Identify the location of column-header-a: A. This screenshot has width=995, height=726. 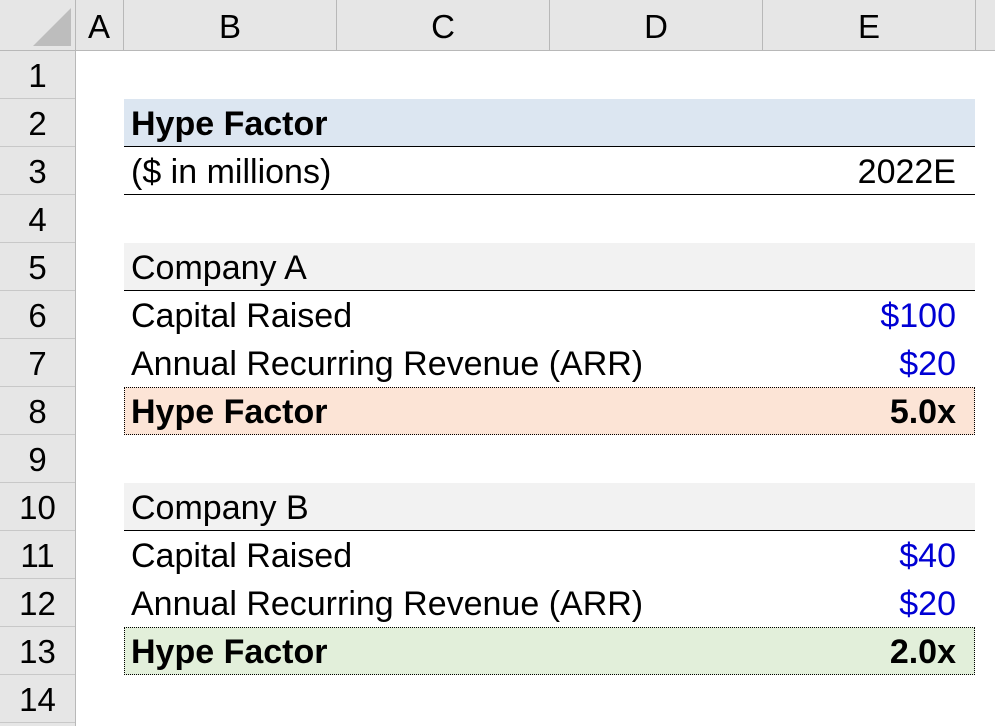
(99, 25).